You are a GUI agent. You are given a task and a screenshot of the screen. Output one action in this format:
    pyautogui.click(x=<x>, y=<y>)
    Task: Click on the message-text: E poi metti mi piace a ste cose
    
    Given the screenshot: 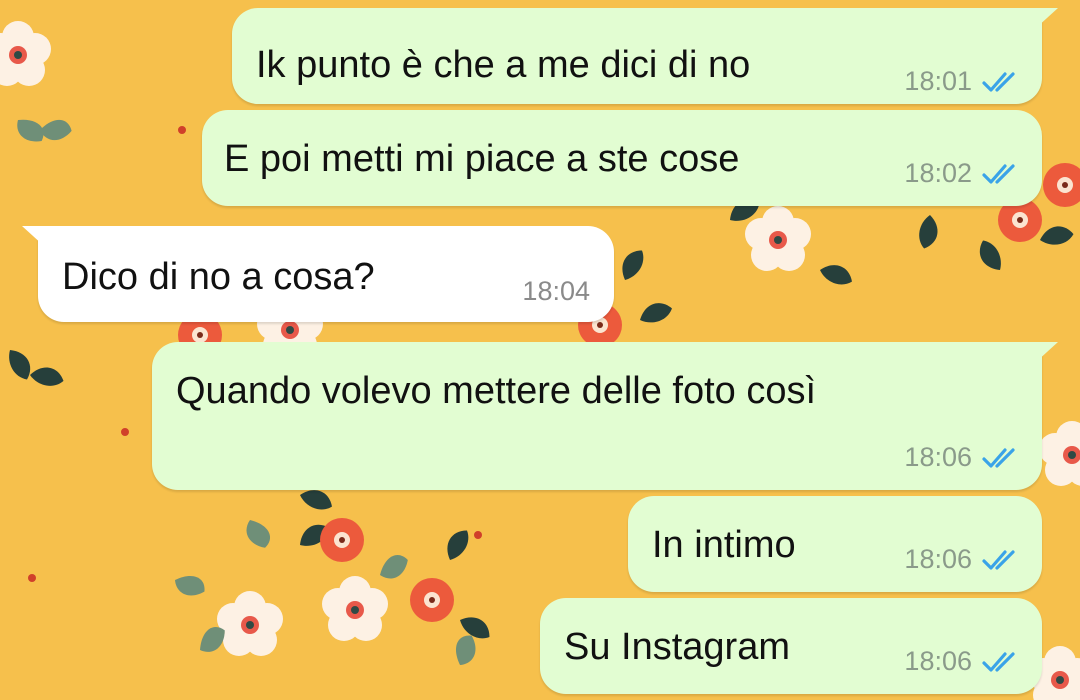 What is the action you would take?
    pyautogui.click(x=482, y=159)
    